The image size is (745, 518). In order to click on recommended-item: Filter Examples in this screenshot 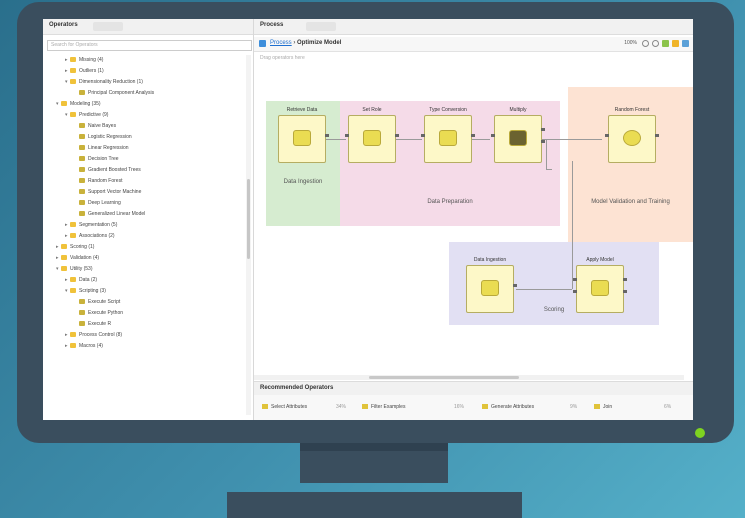, I will do `click(383, 407)`.